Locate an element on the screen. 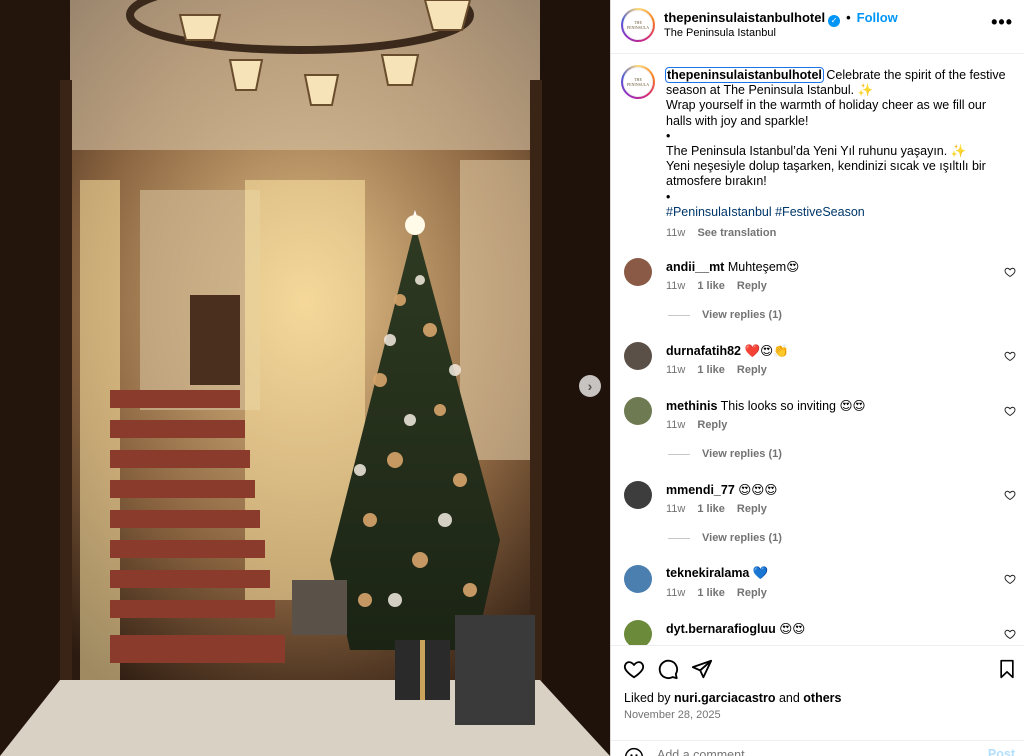 The width and height of the screenshot is (1024, 756). post-comment-button: Post is located at coordinates (1001, 751).